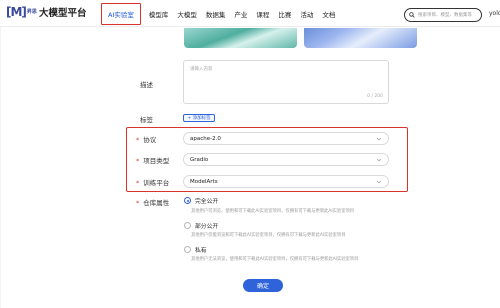  I want to click on project-type-value: Gradio, so click(199, 159).